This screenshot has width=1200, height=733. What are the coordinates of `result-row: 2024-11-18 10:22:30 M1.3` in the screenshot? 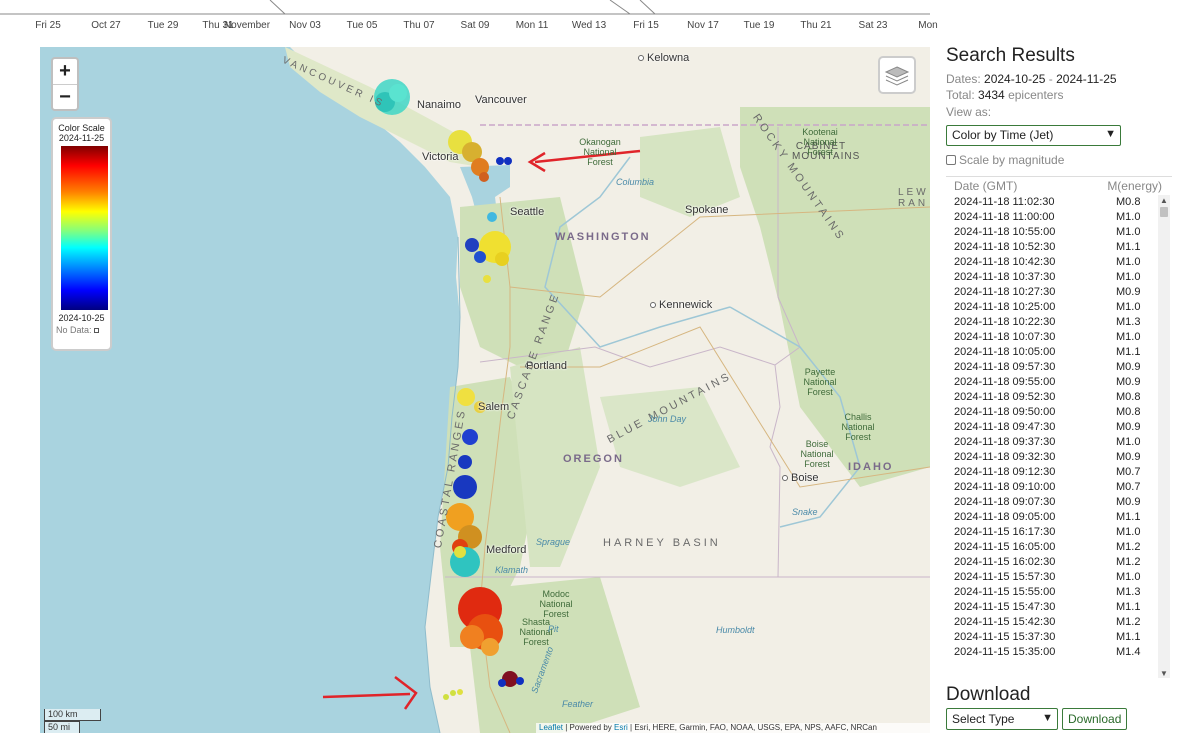 It's located at (1056, 322).